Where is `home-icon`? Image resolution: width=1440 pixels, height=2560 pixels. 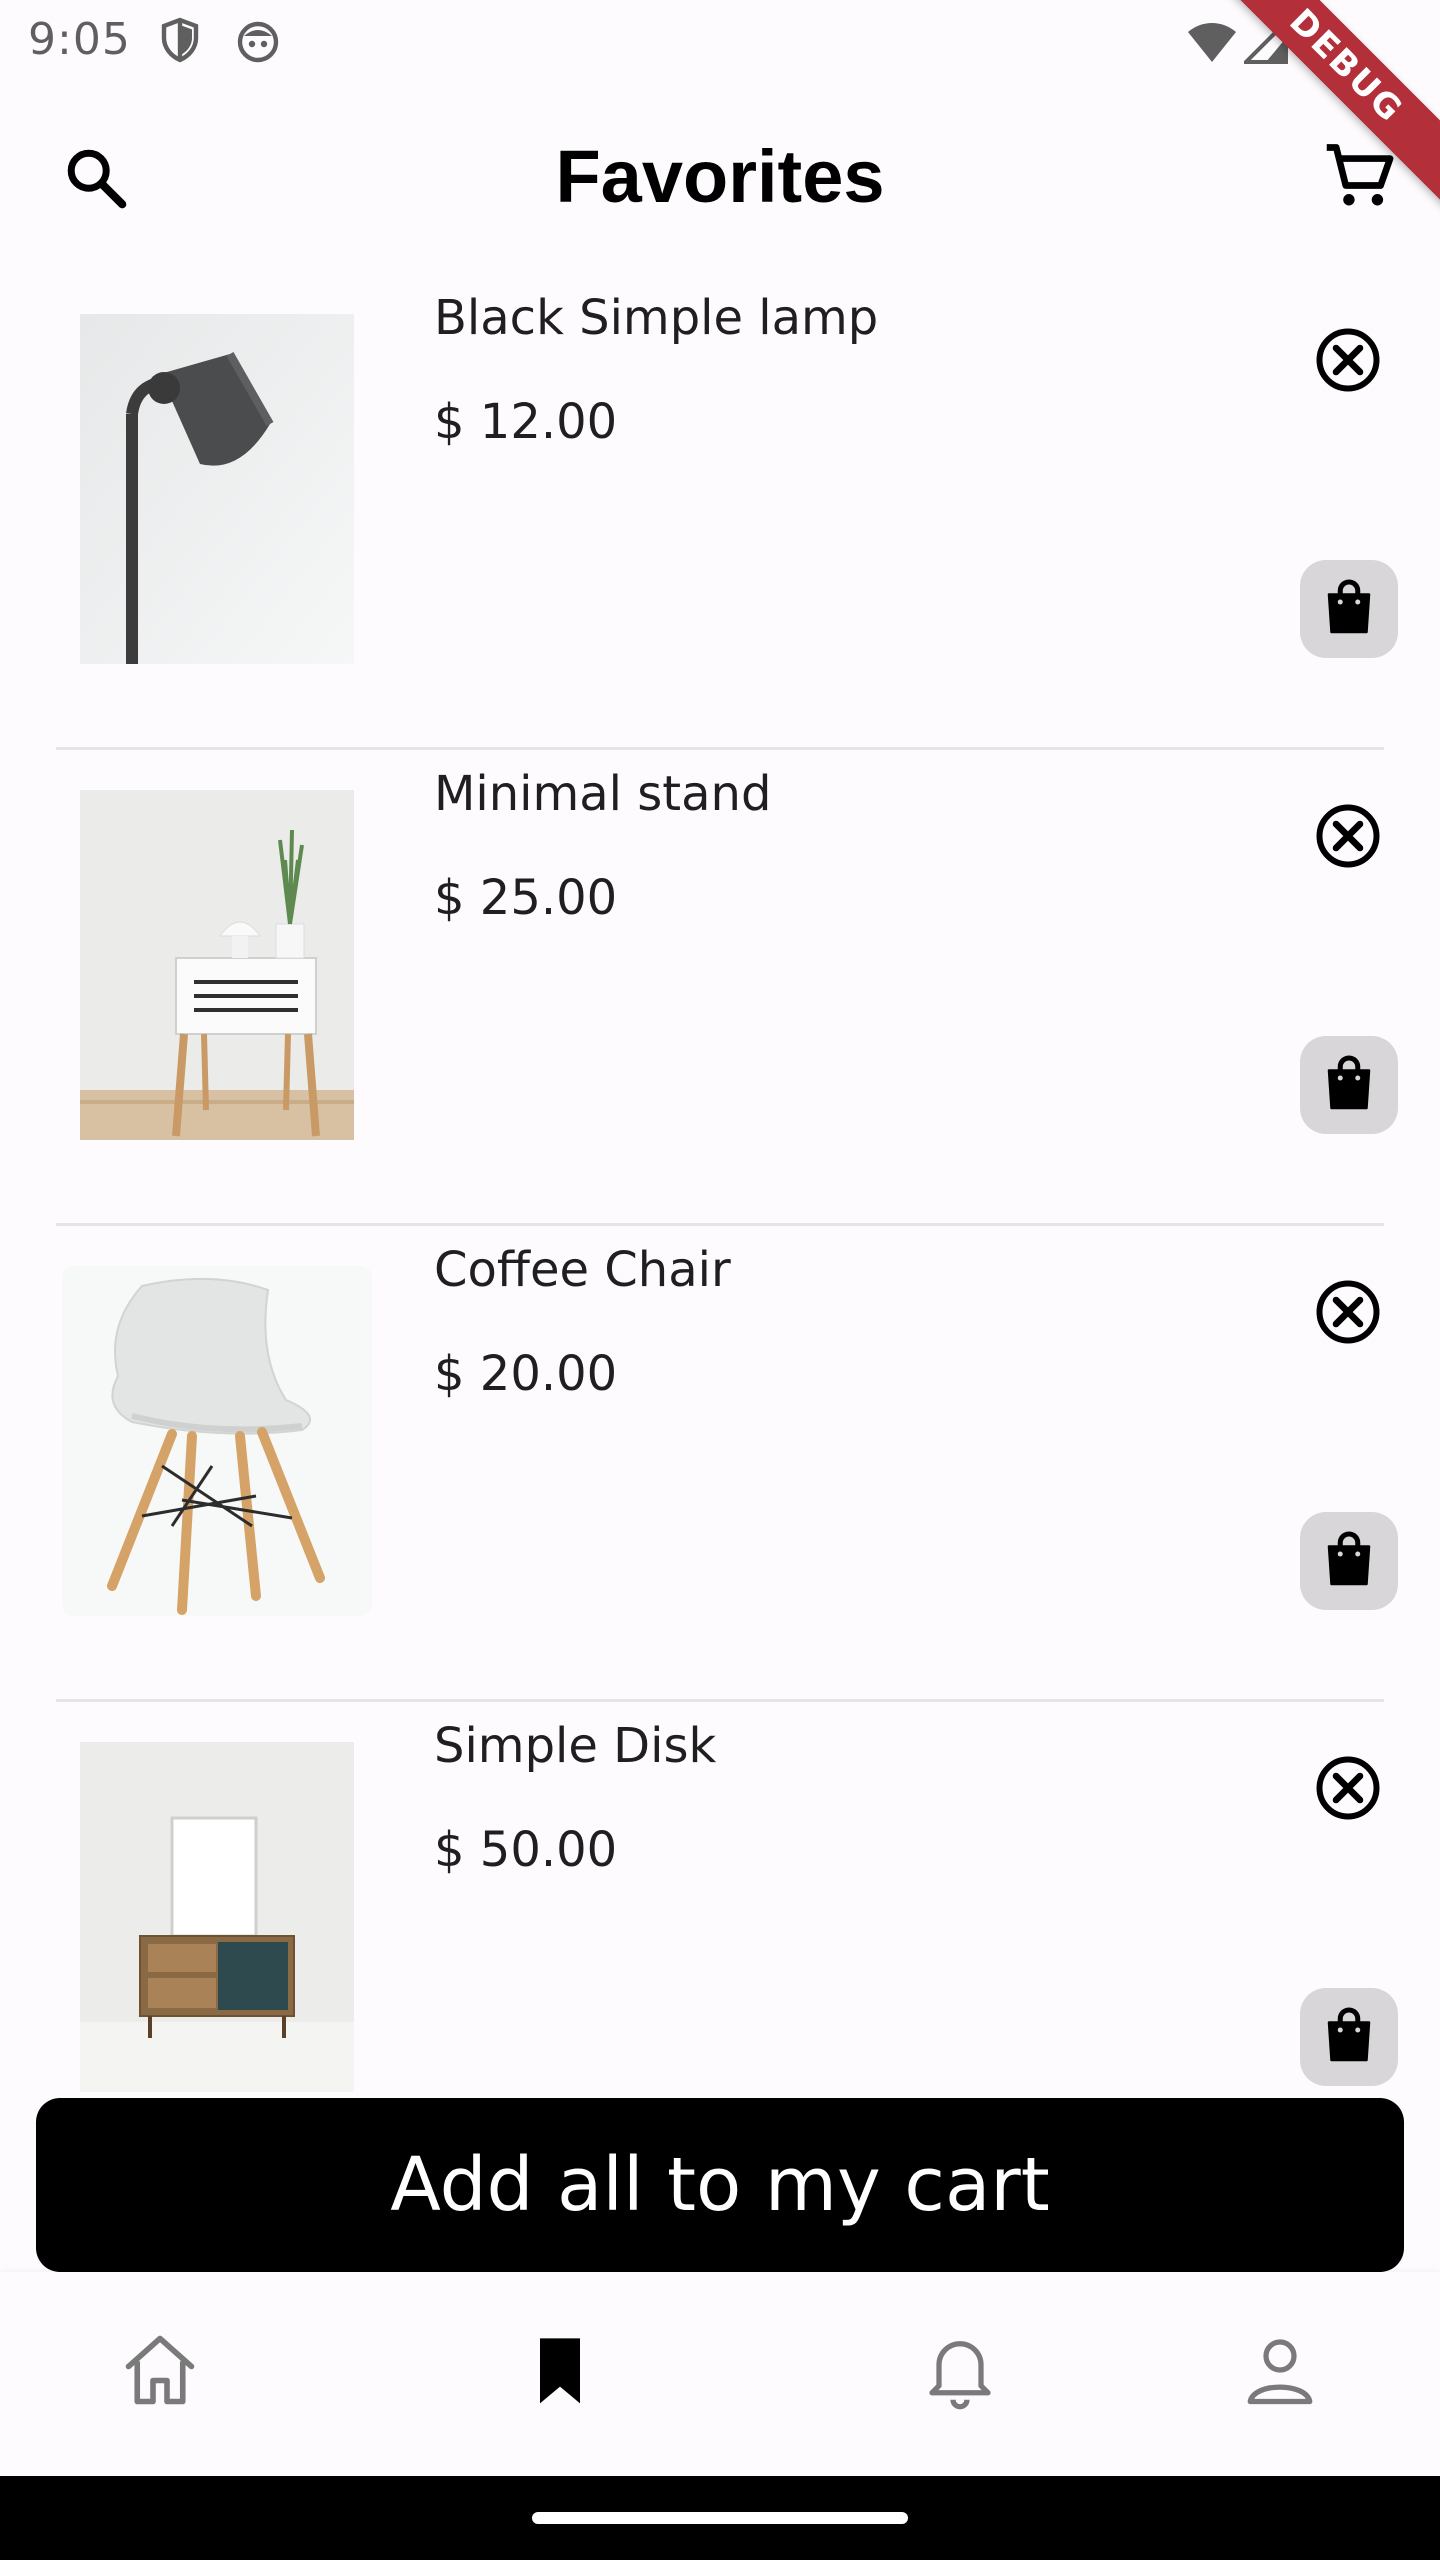 home-icon is located at coordinates (160, 2372).